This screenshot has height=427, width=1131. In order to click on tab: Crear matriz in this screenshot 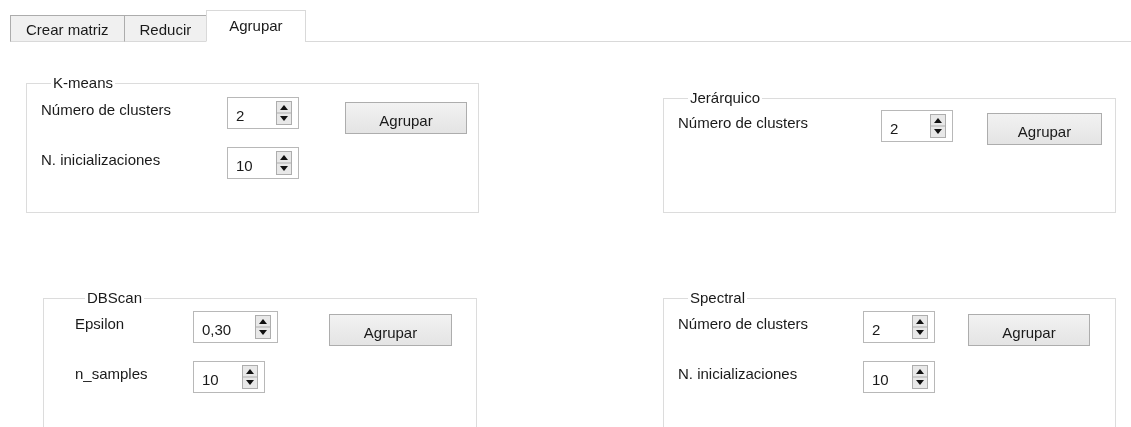, I will do `click(67, 28)`.